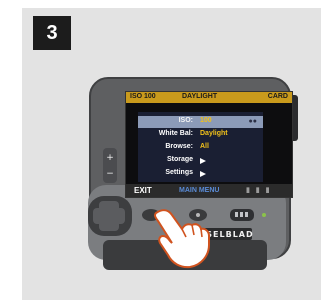 The width and height of the screenshot is (336, 306). I want to click on selector-icon: ●●, so click(252, 121).